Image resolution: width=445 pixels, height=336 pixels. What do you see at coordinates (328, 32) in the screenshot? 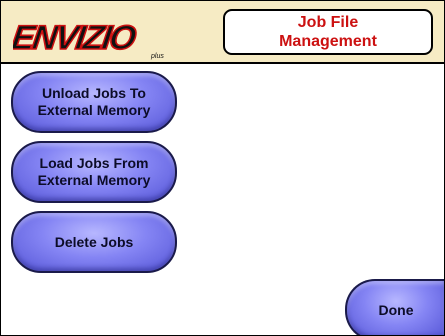
I see `page-title: Job File Management` at bounding box center [328, 32].